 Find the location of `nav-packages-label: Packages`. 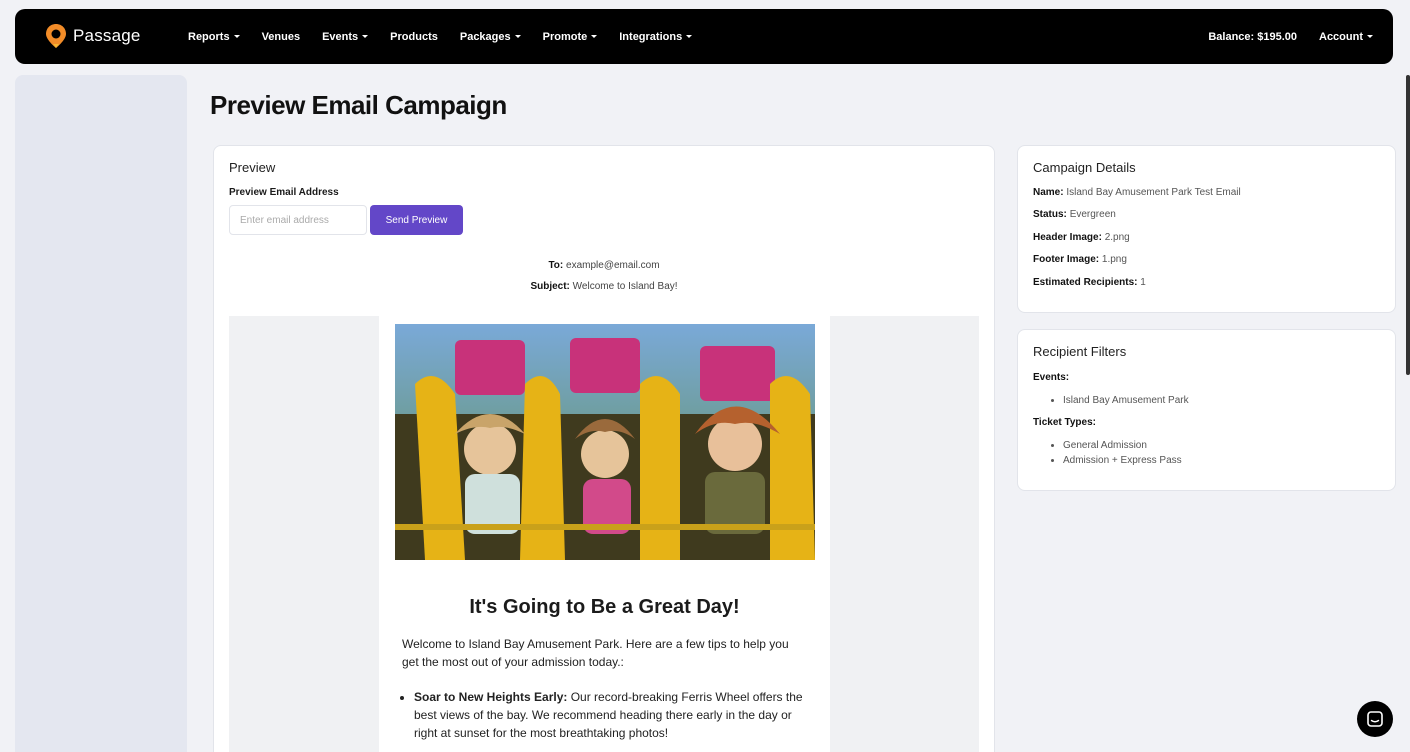

nav-packages-label: Packages is located at coordinates (485, 36).